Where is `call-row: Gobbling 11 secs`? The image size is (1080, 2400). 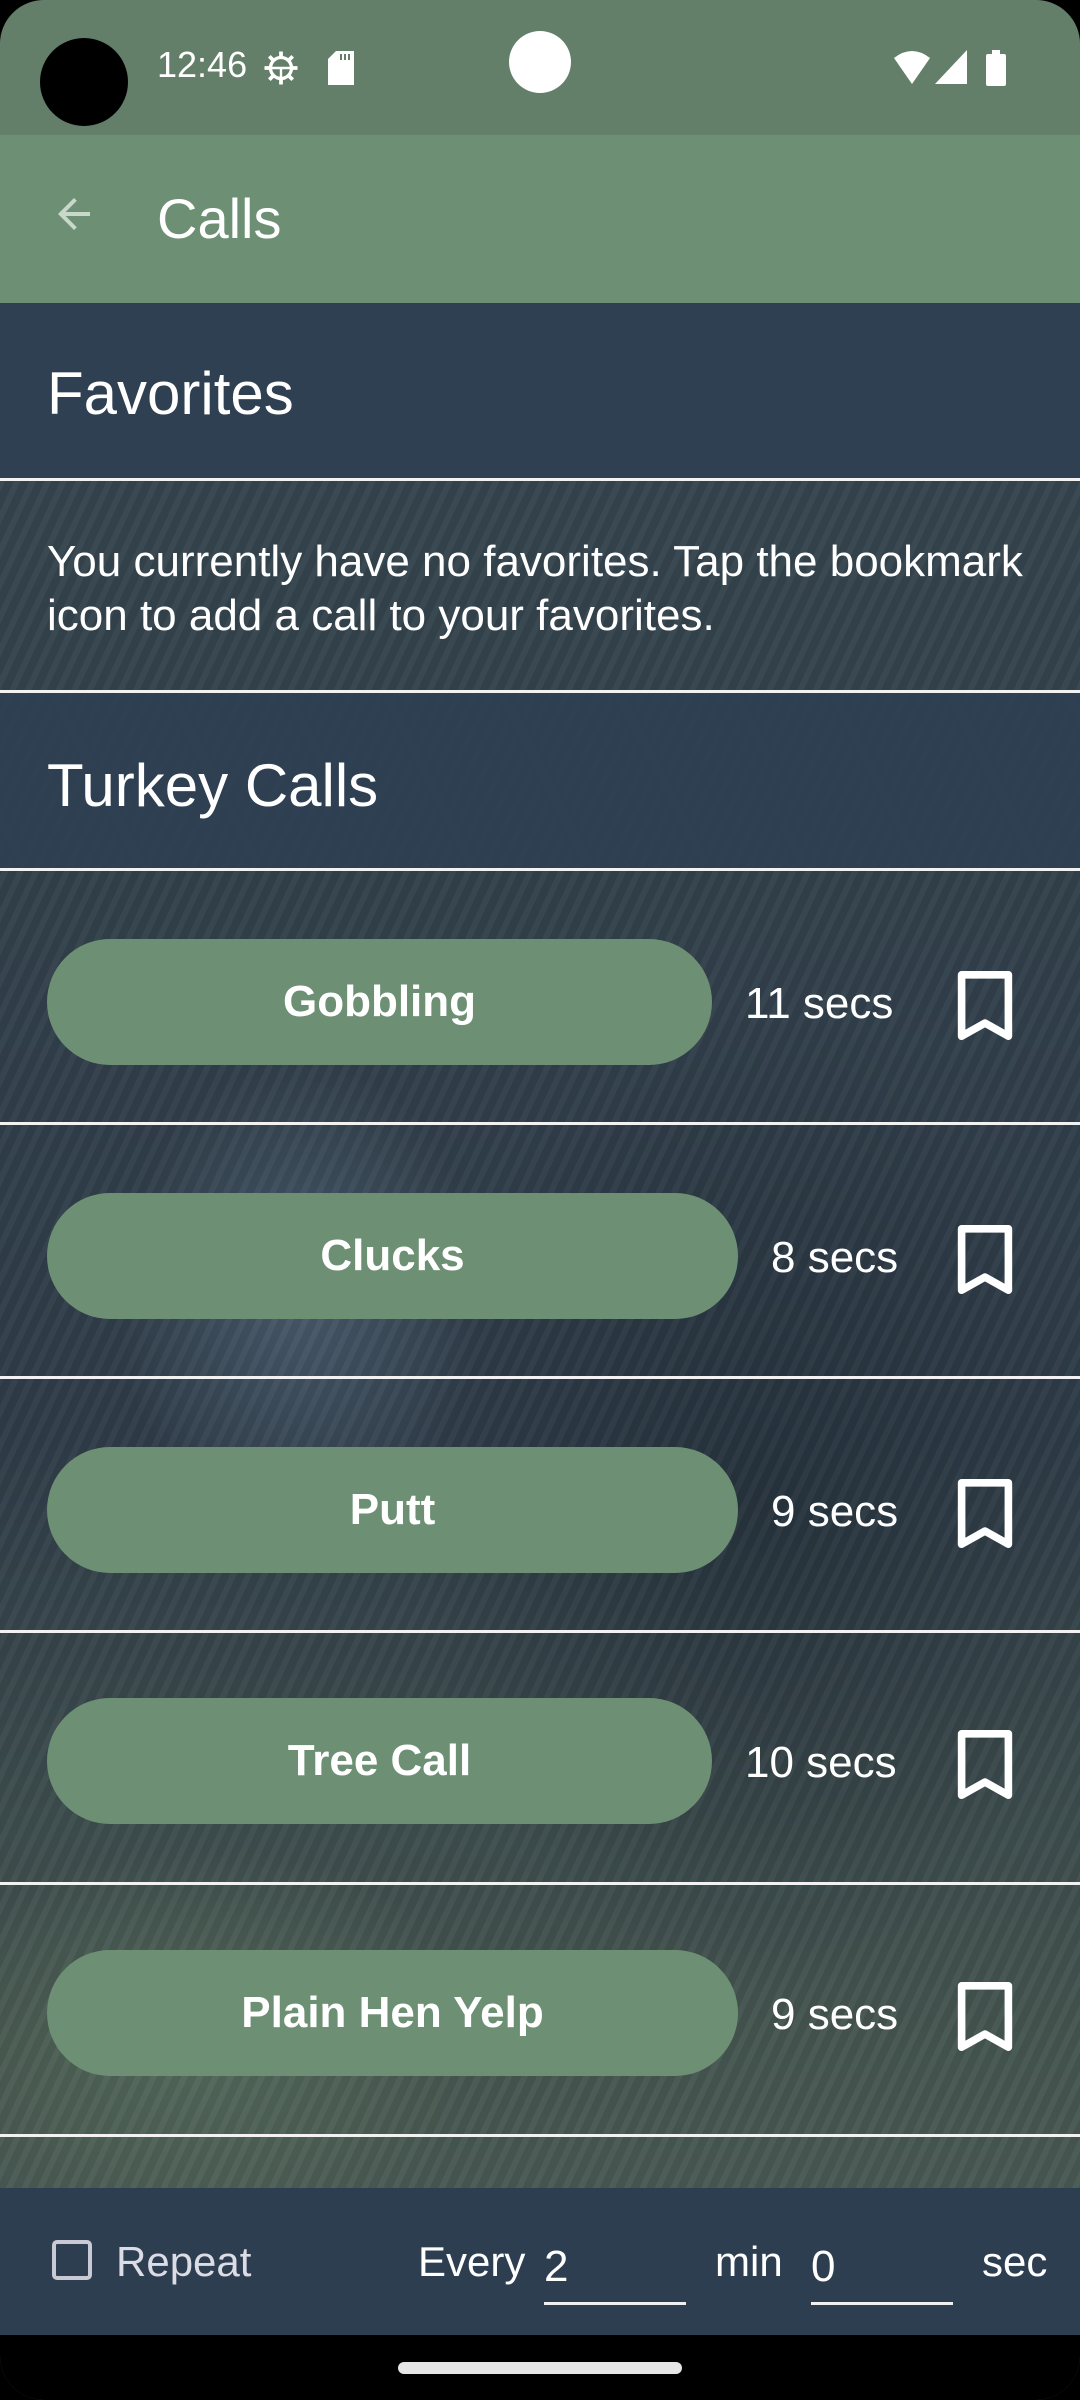
call-row: Gobbling 11 secs is located at coordinates (540, 996).